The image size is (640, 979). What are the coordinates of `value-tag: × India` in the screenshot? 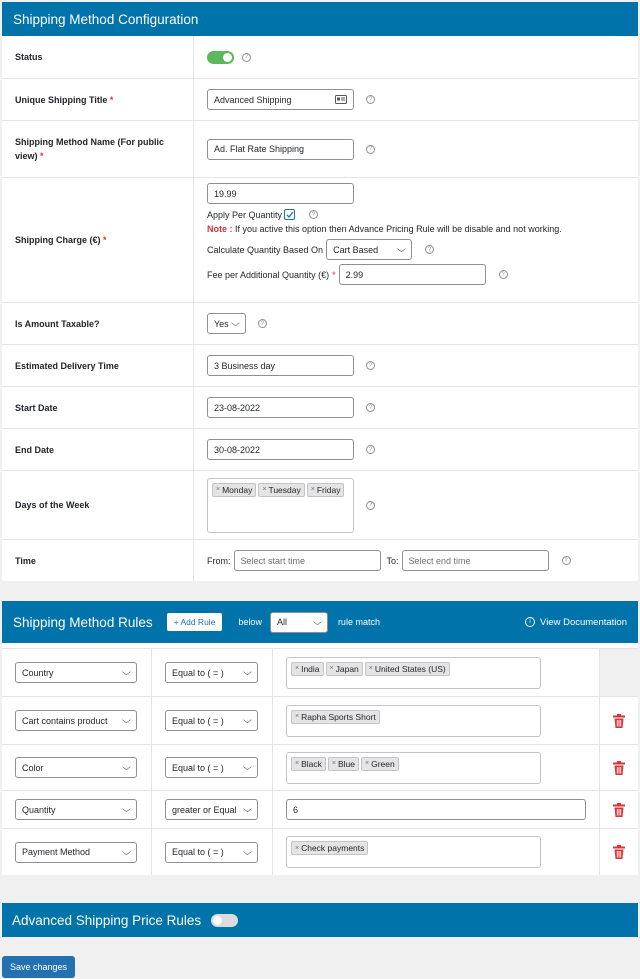 It's located at (307, 668).